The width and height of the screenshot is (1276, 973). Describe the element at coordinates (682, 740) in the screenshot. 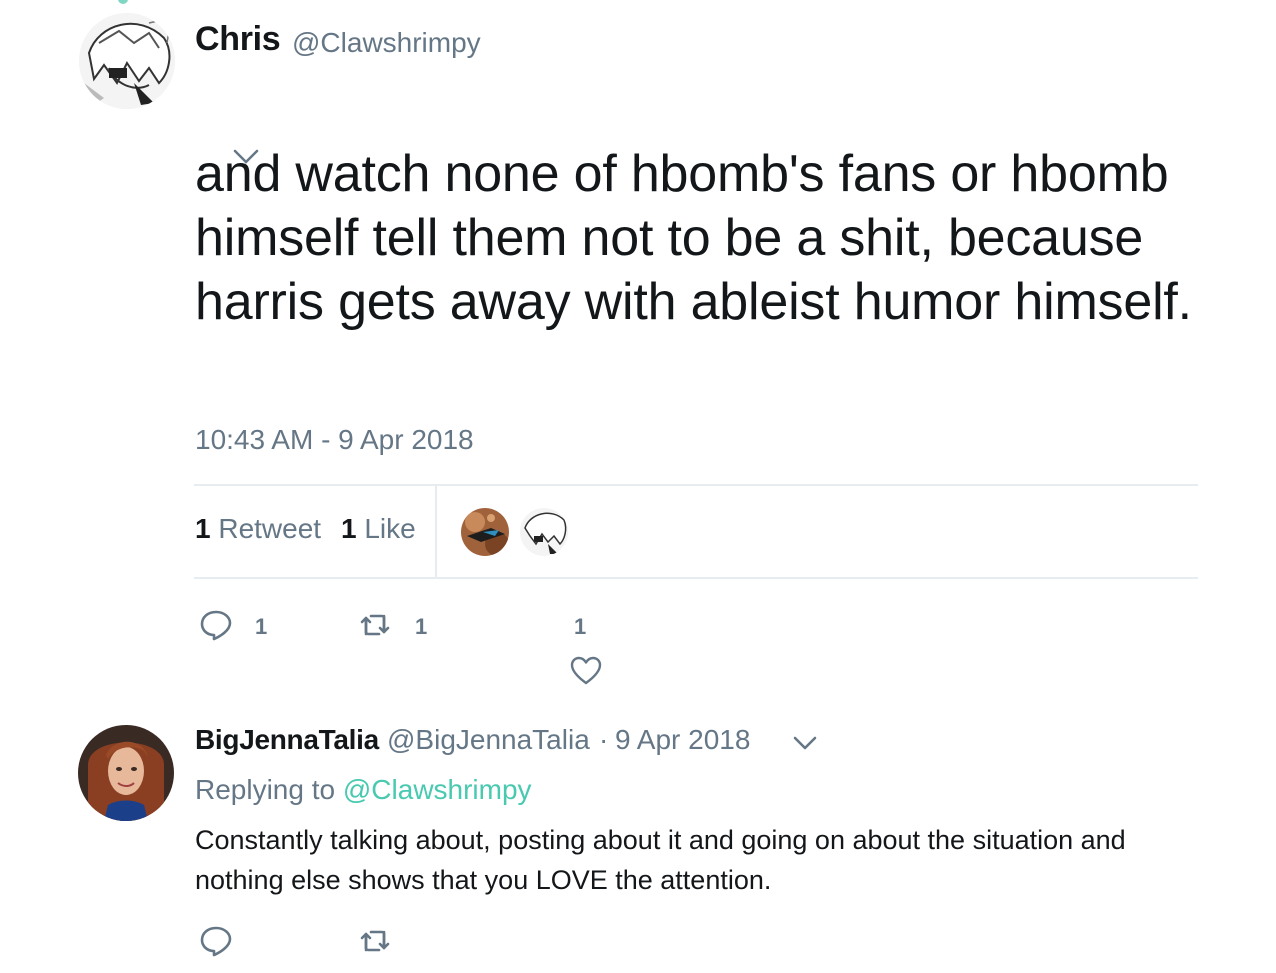

I see `reply-date: 9 Apr 2018` at that location.